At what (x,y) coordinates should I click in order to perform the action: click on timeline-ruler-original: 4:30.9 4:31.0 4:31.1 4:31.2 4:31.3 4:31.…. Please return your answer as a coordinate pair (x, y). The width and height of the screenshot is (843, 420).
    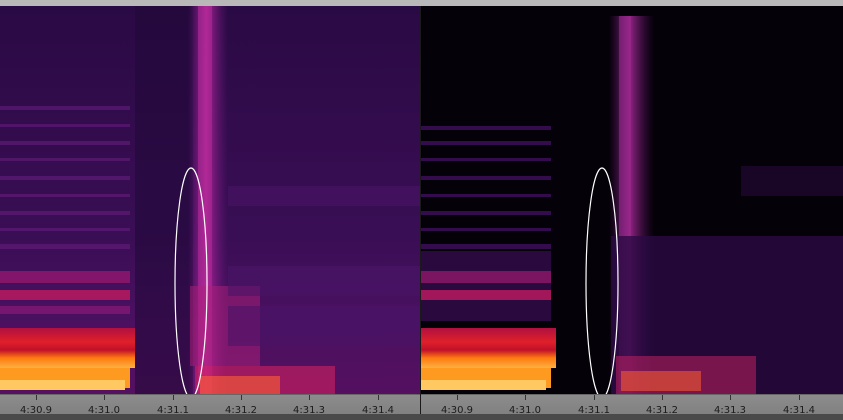
    Looking at the image, I should click on (210, 404).